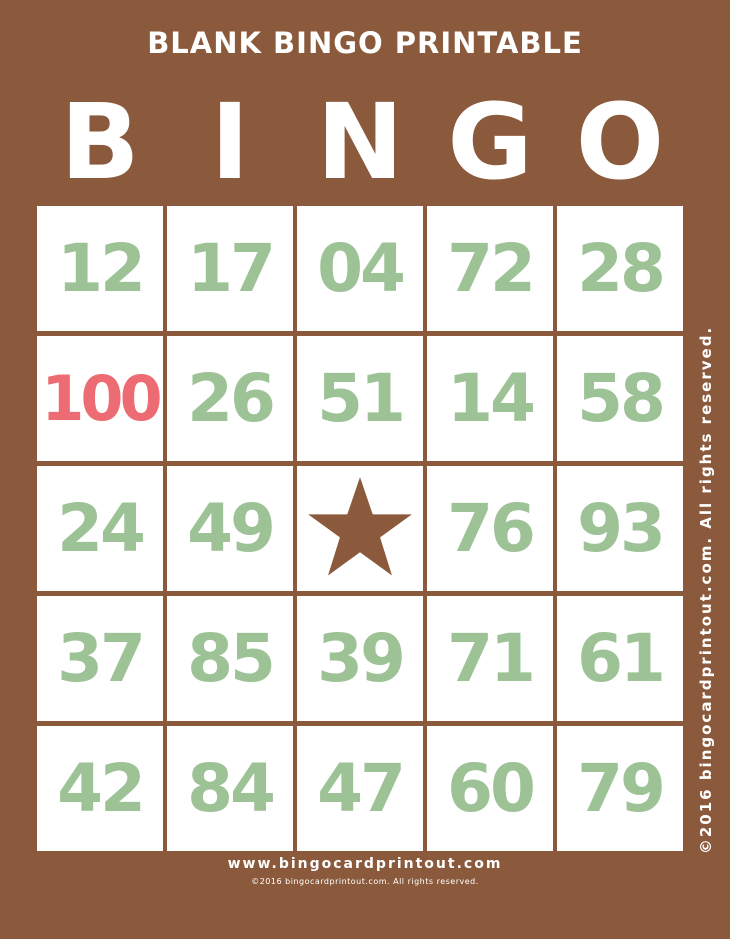 The image size is (730, 939). I want to click on bingo-cell: 28, so click(620, 268).